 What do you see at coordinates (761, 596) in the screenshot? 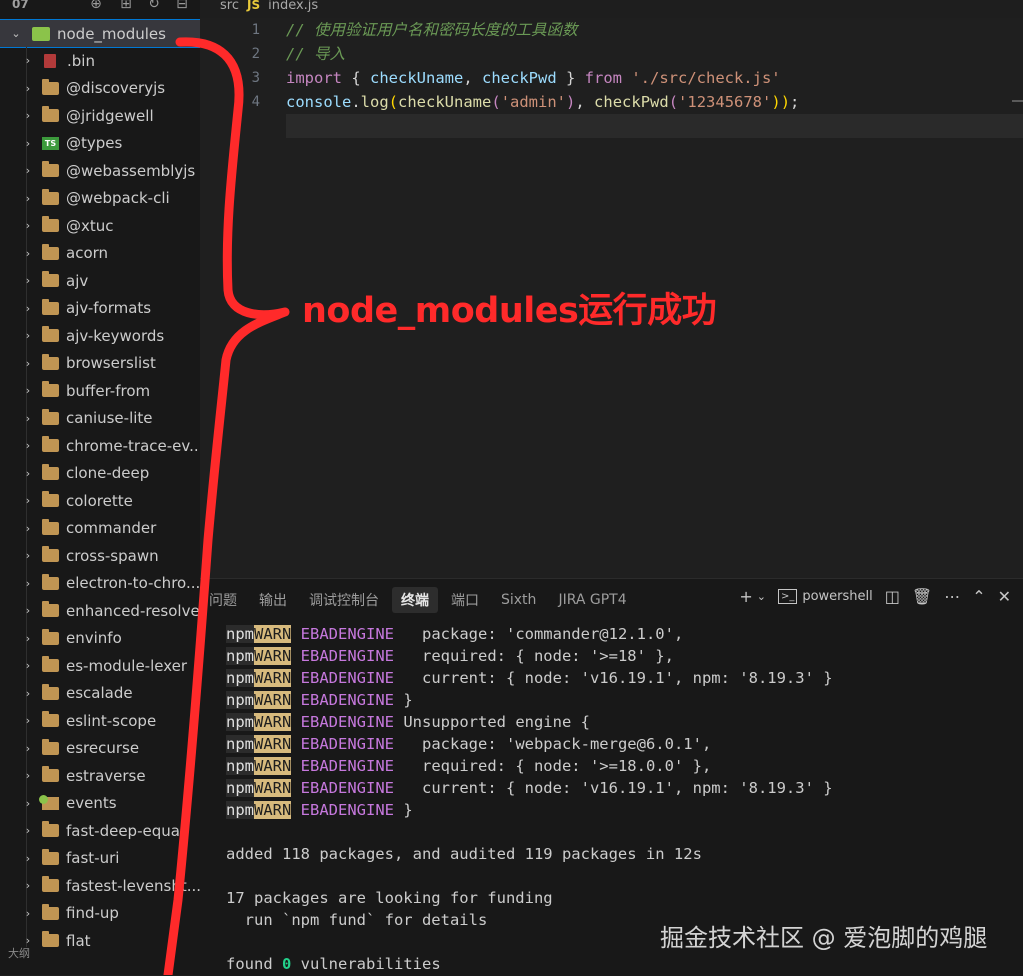
I see `chevron-down-icon: ⌄` at bounding box center [761, 596].